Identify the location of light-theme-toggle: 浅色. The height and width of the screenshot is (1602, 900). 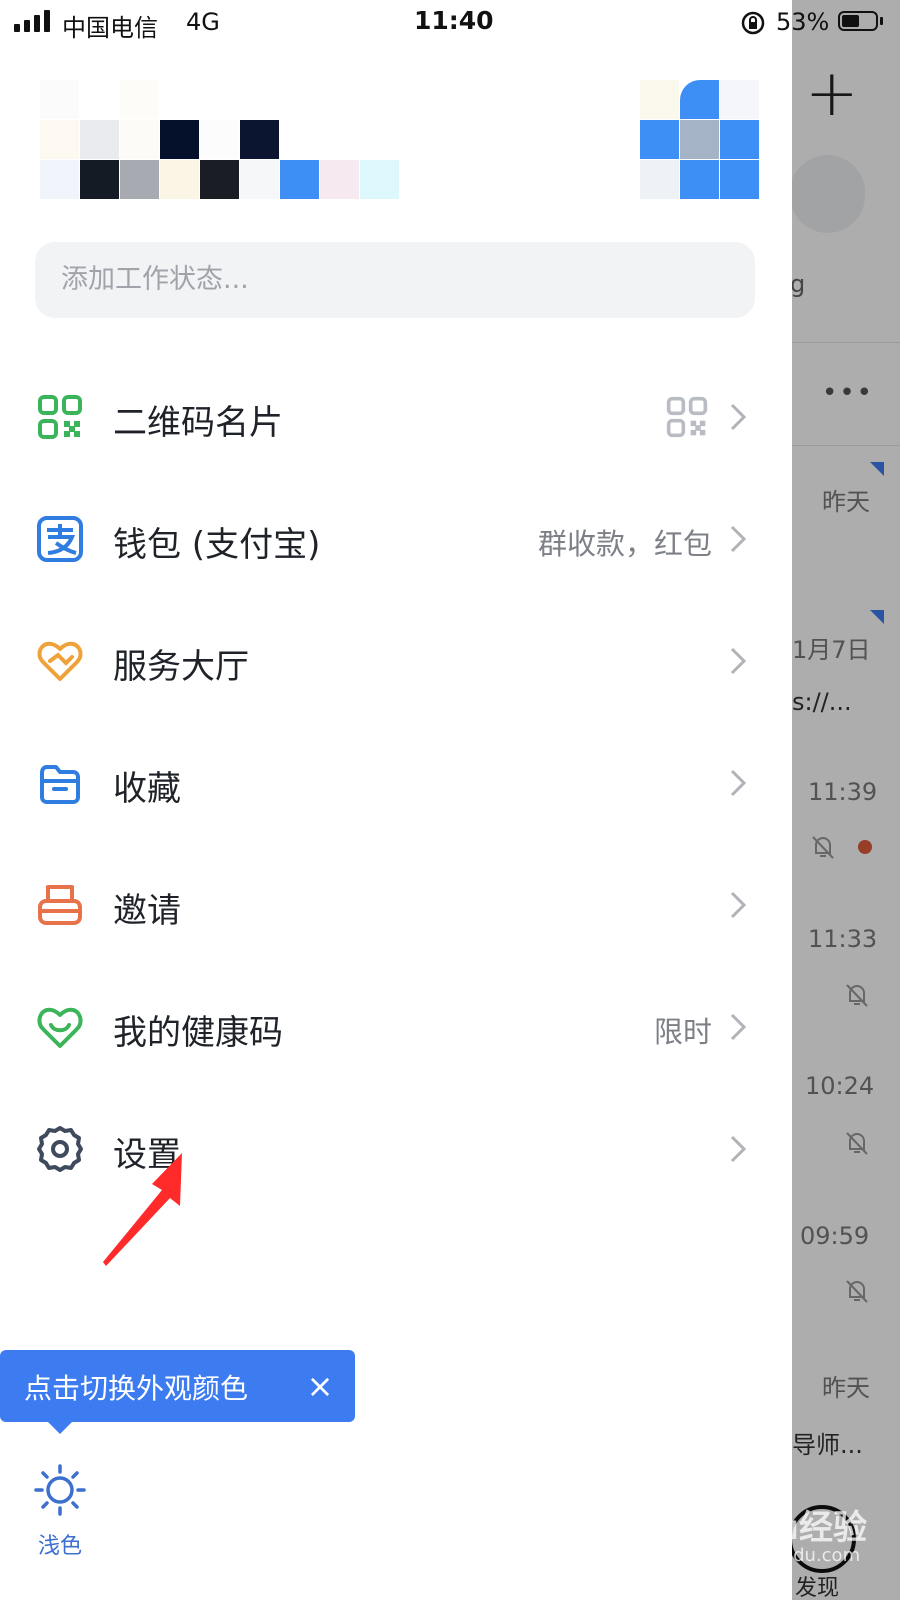
(60, 1510).